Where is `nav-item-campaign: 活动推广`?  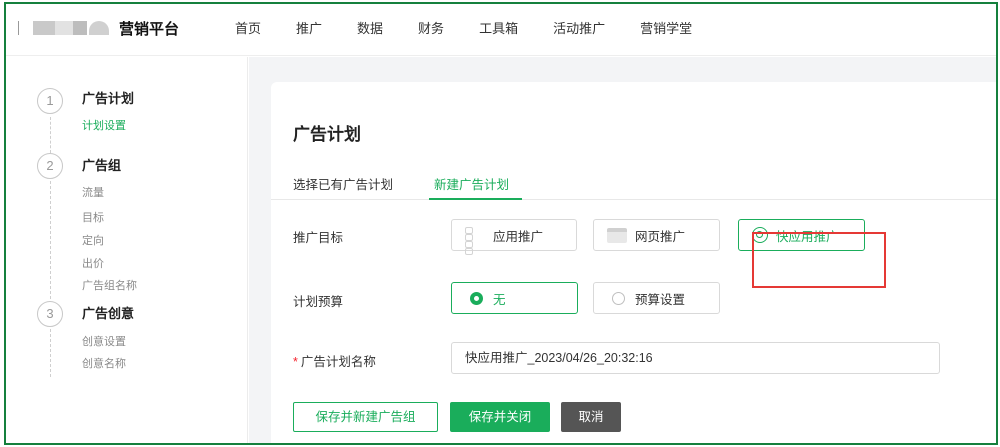
nav-item-campaign: 活动推广 is located at coordinates (579, 27).